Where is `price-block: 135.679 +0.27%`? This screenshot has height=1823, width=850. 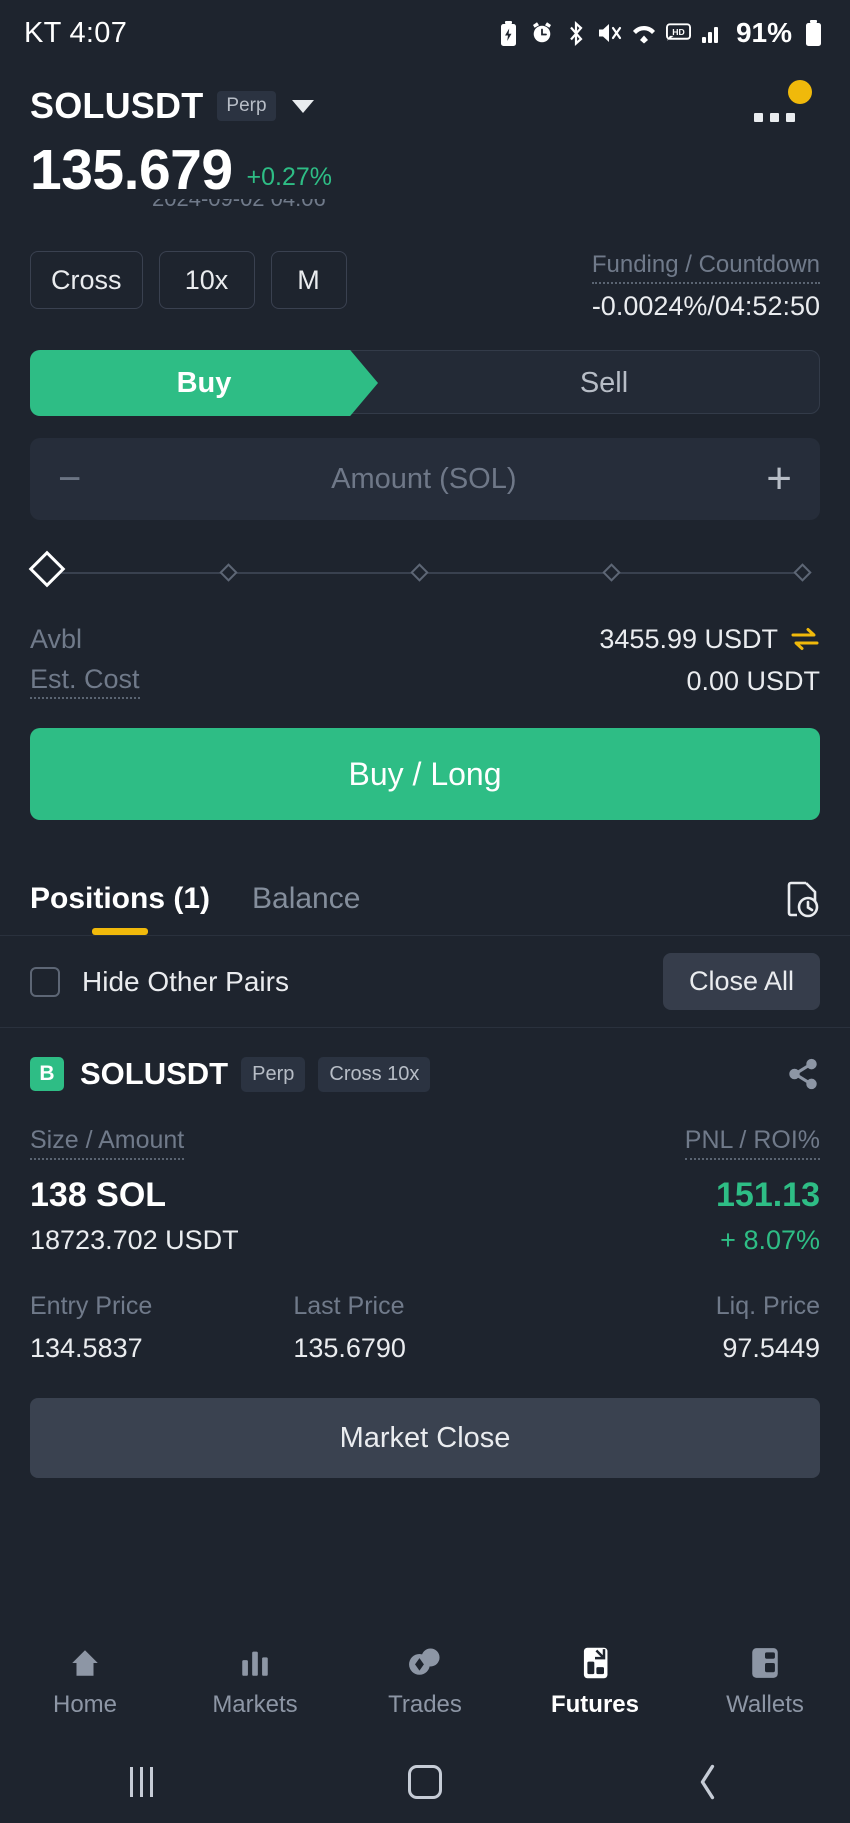
price-block: 135.679 +0.27% is located at coordinates (425, 166).